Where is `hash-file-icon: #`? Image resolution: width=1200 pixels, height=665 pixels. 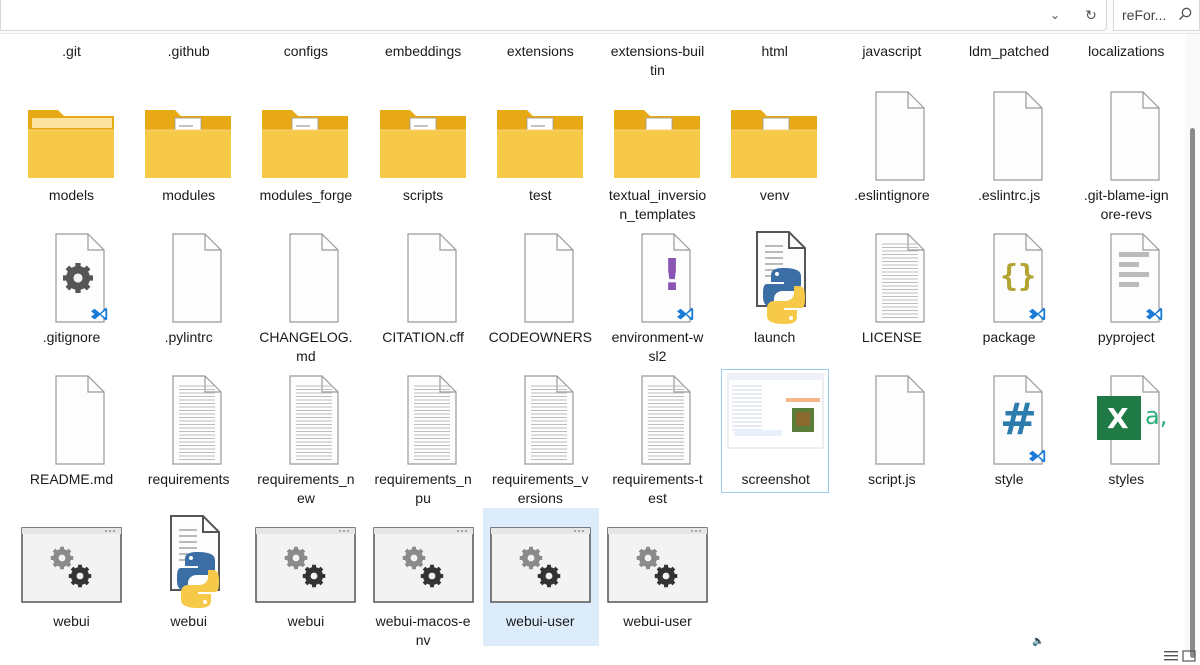
hash-file-icon: # is located at coordinates (1009, 420).